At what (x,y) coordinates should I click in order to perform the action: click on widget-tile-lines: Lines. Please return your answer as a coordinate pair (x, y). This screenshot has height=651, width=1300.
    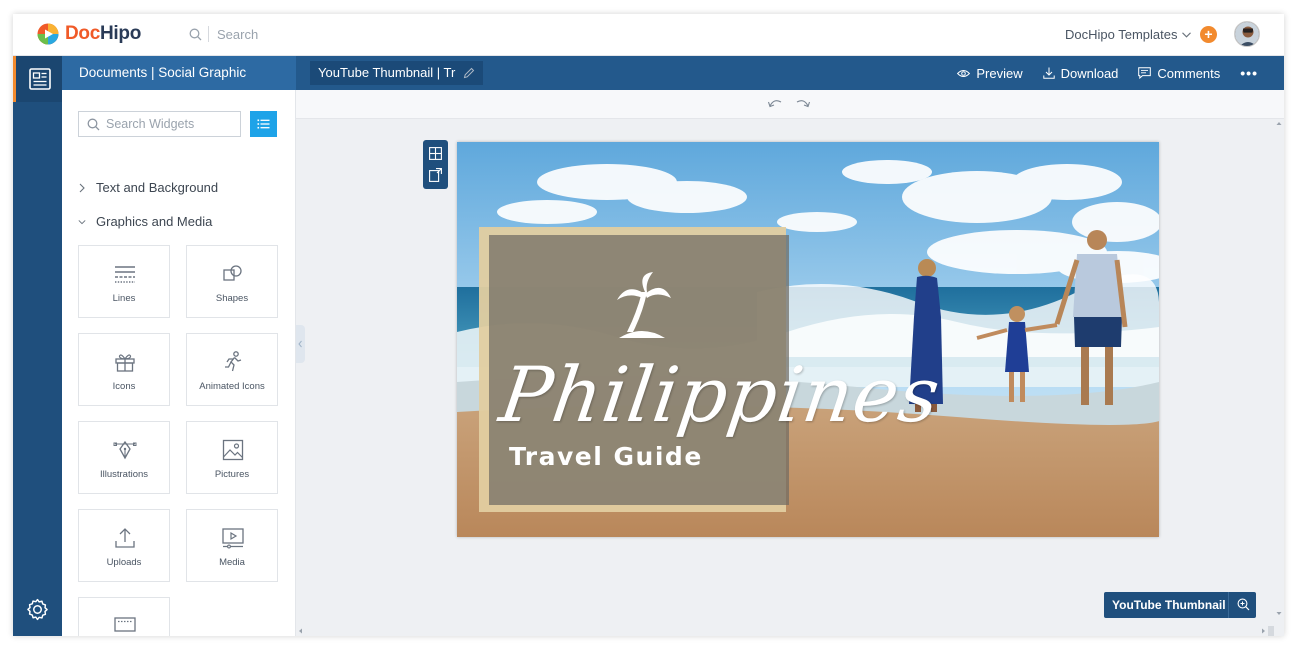
    Looking at the image, I should click on (124, 281).